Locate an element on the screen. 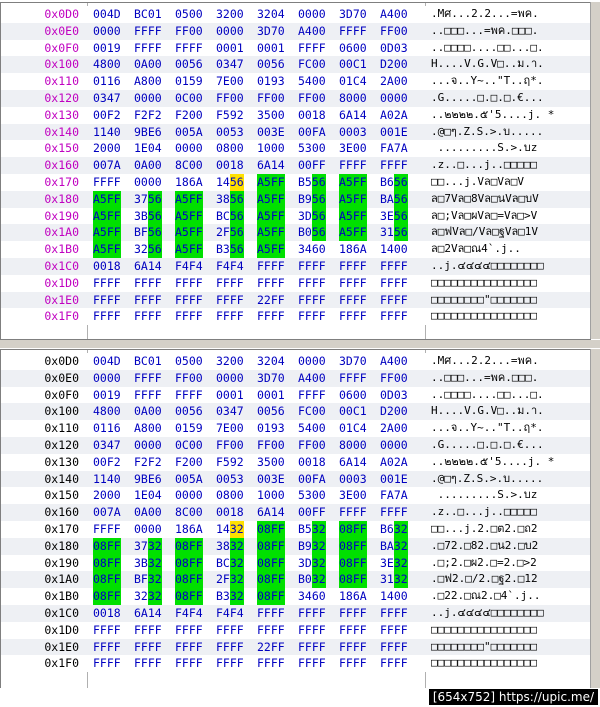 Image resolution: width=600 pixels, height=707 pixels. ascii-column: .Mศ...2.2...=พค. is located at coordinates (510, 361).